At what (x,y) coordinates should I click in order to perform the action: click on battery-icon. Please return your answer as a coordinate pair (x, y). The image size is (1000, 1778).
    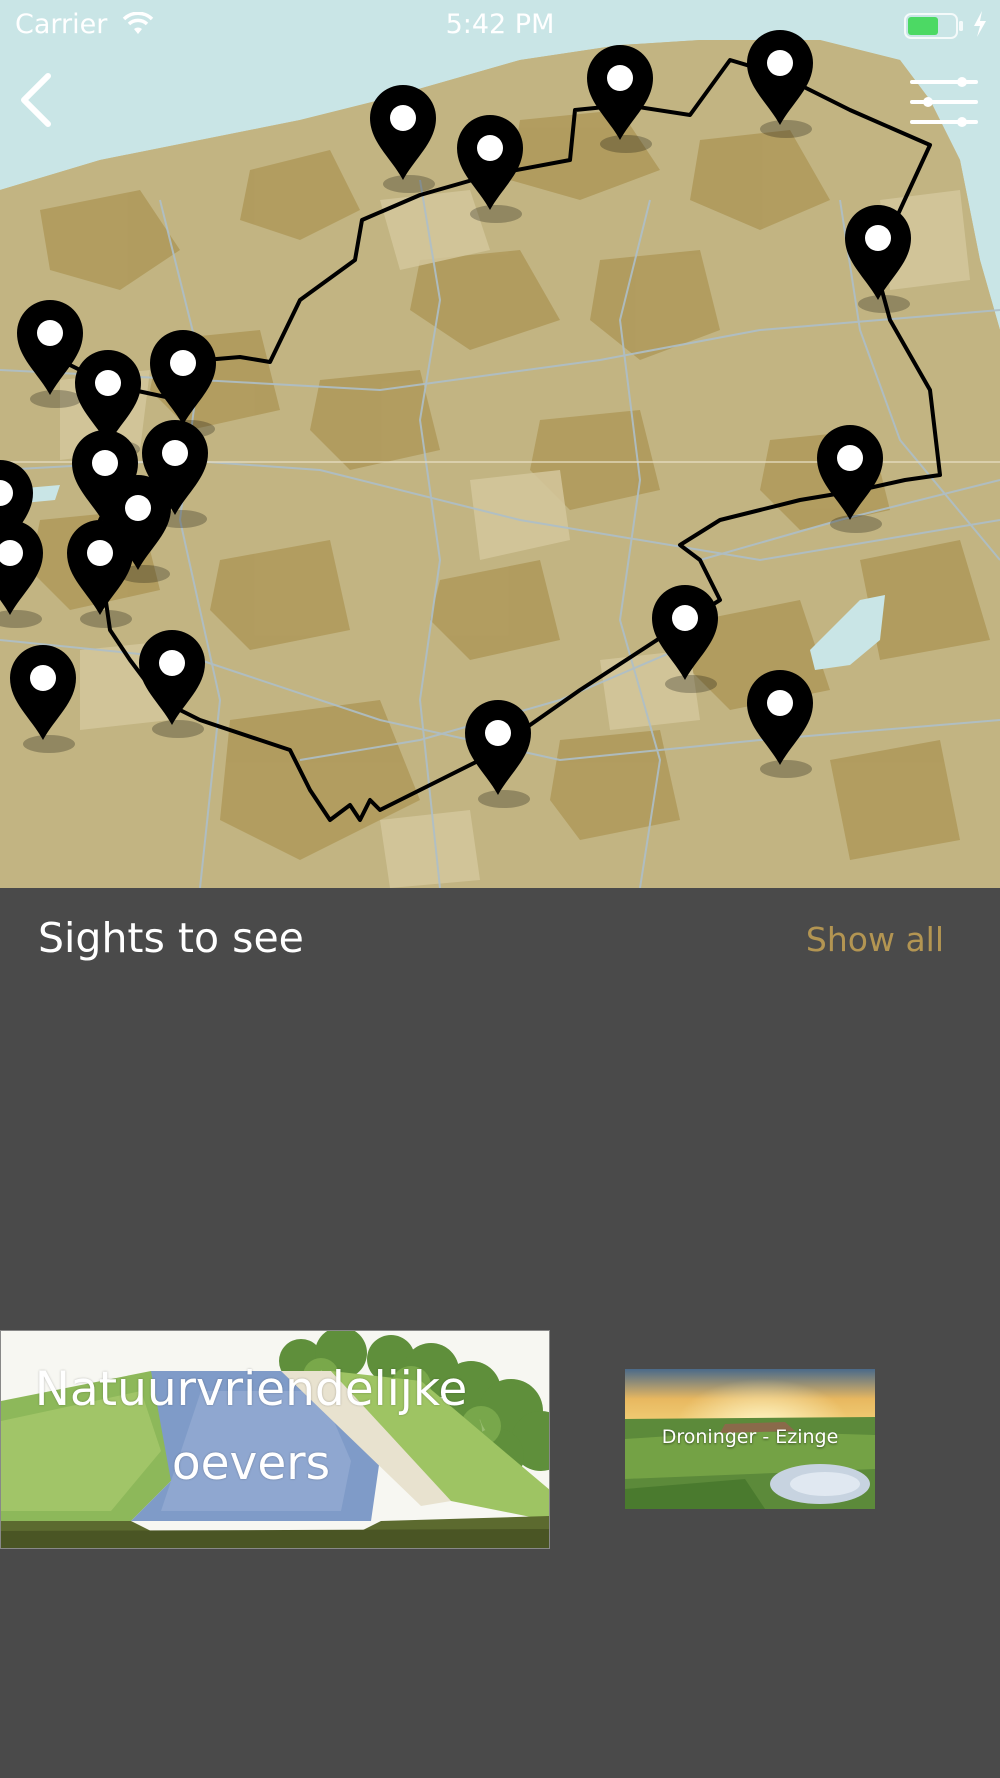
    Looking at the image, I should click on (934, 29).